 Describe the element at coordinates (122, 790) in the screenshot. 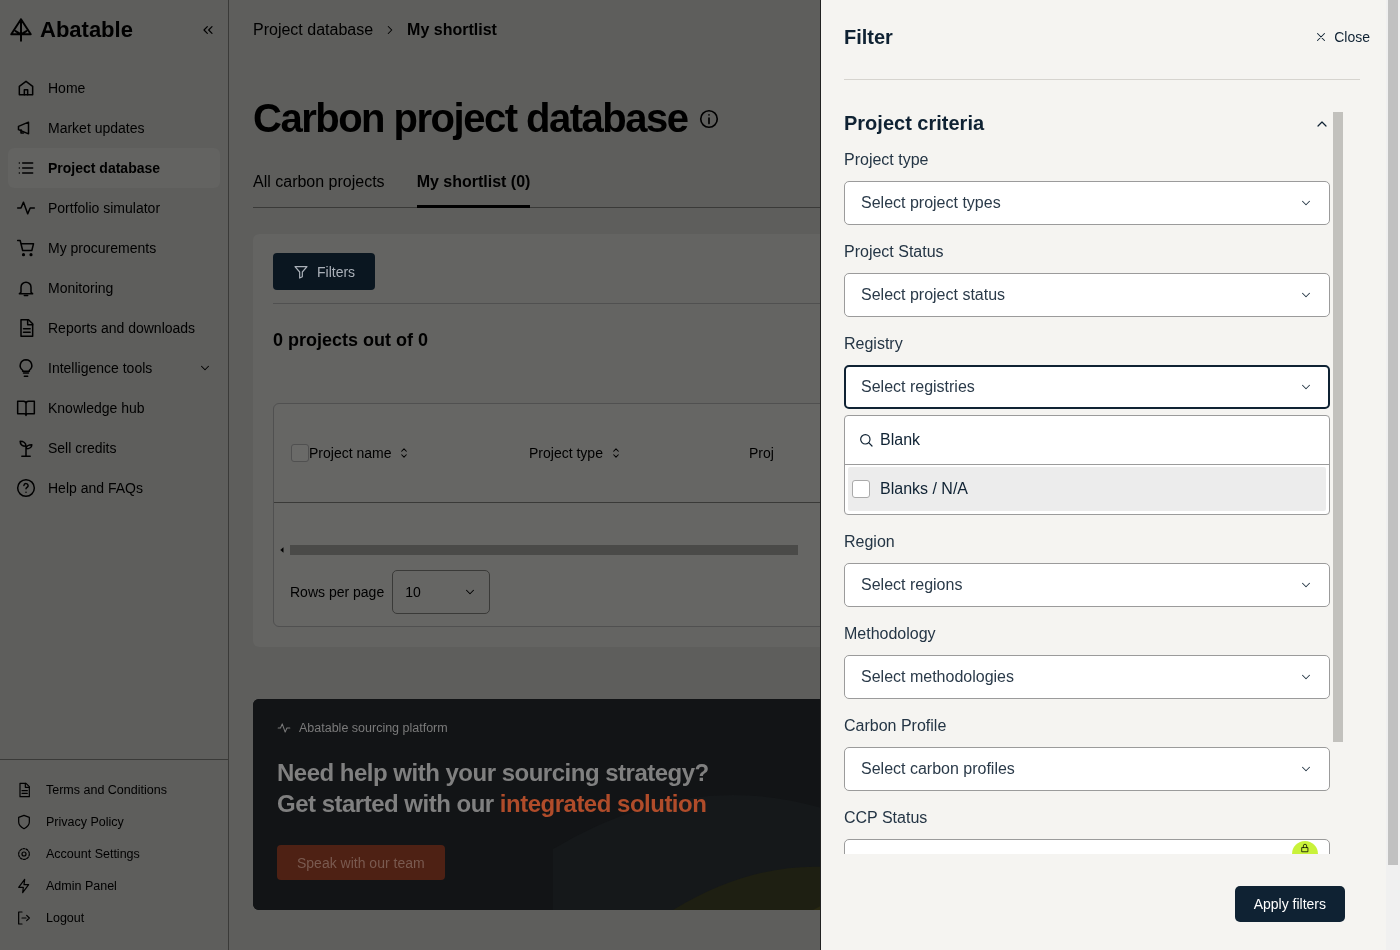

I see `footer-link: Terms and Conditions` at that location.